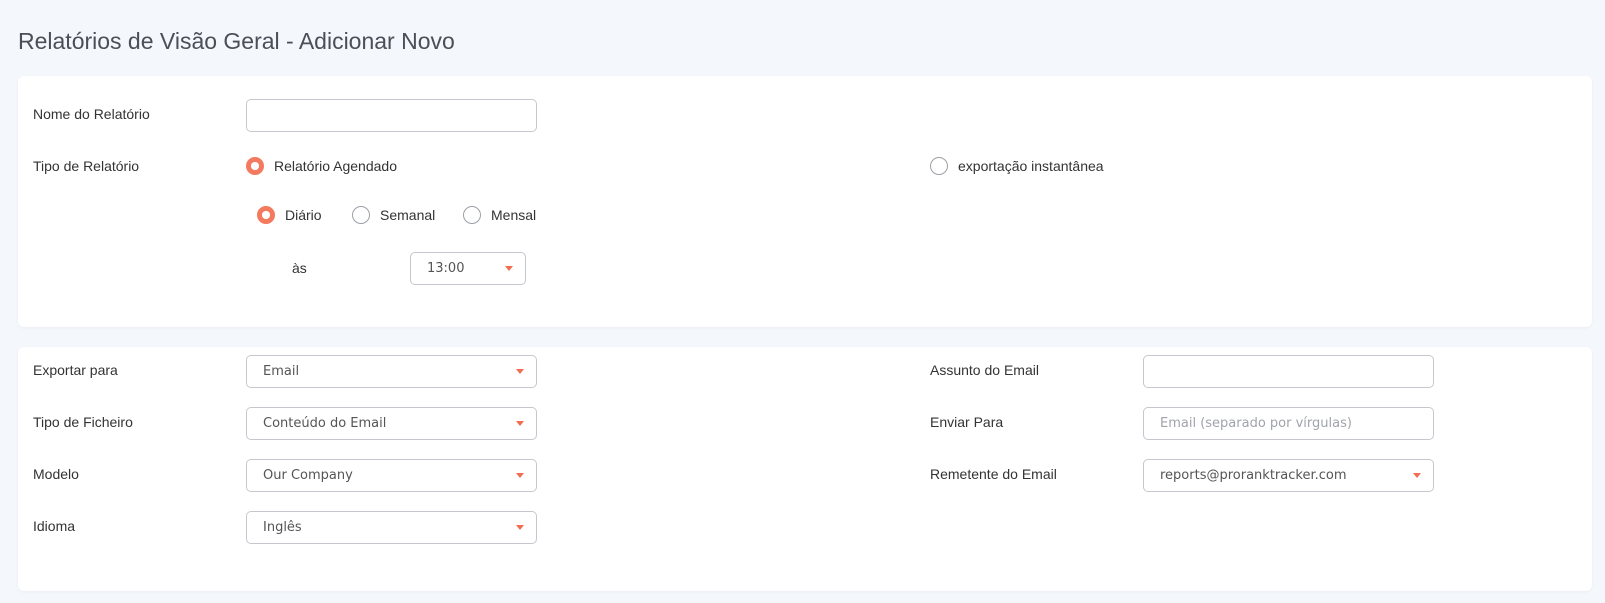  What do you see at coordinates (83, 422) in the screenshot?
I see `file-type-label: Tipo de Ficheiro` at bounding box center [83, 422].